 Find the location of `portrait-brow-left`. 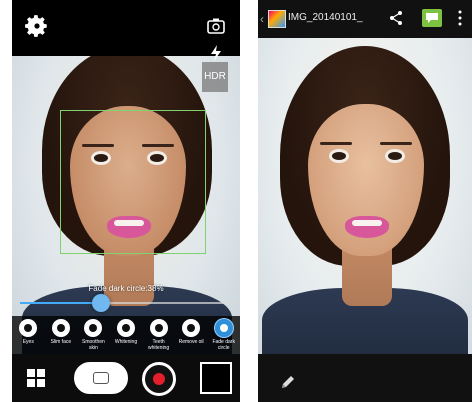

portrait-brow-left is located at coordinates (336, 143).